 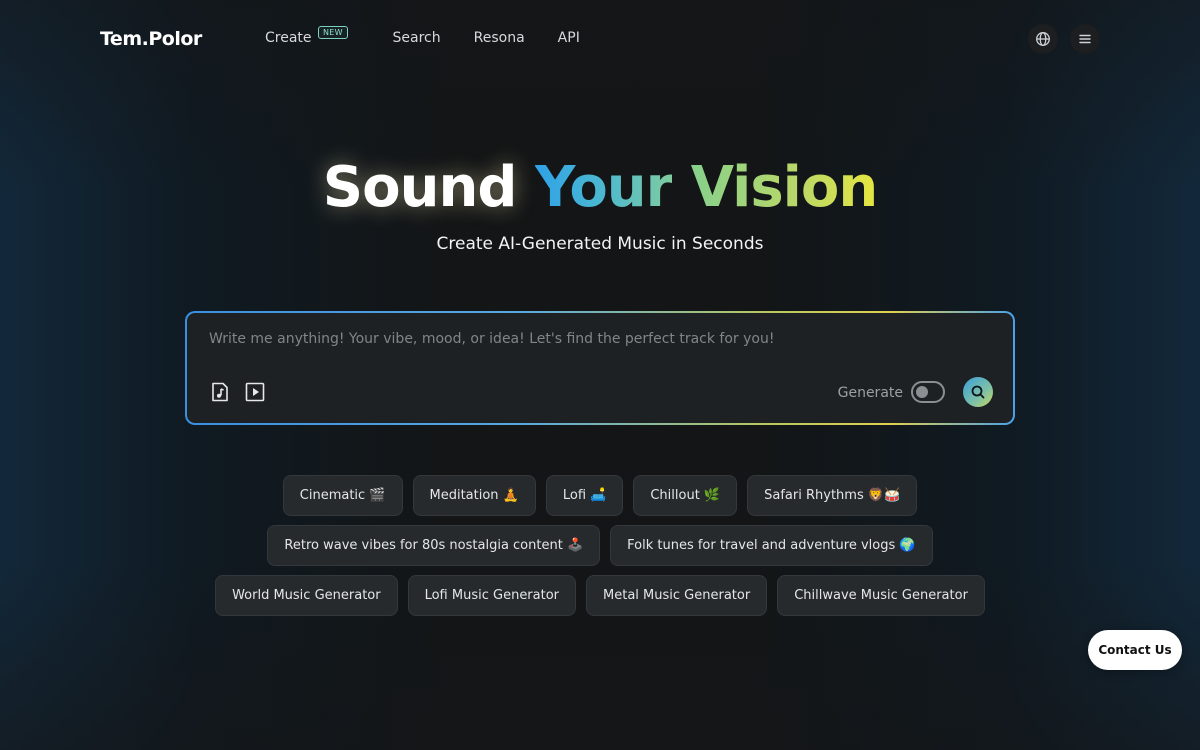 I want to click on suggestion-chip: Meditation 🧘, so click(x=474, y=495).